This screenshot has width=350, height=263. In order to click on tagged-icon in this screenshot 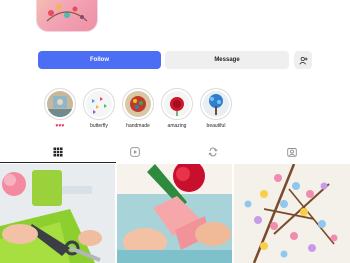, I will do `click(292, 152)`.